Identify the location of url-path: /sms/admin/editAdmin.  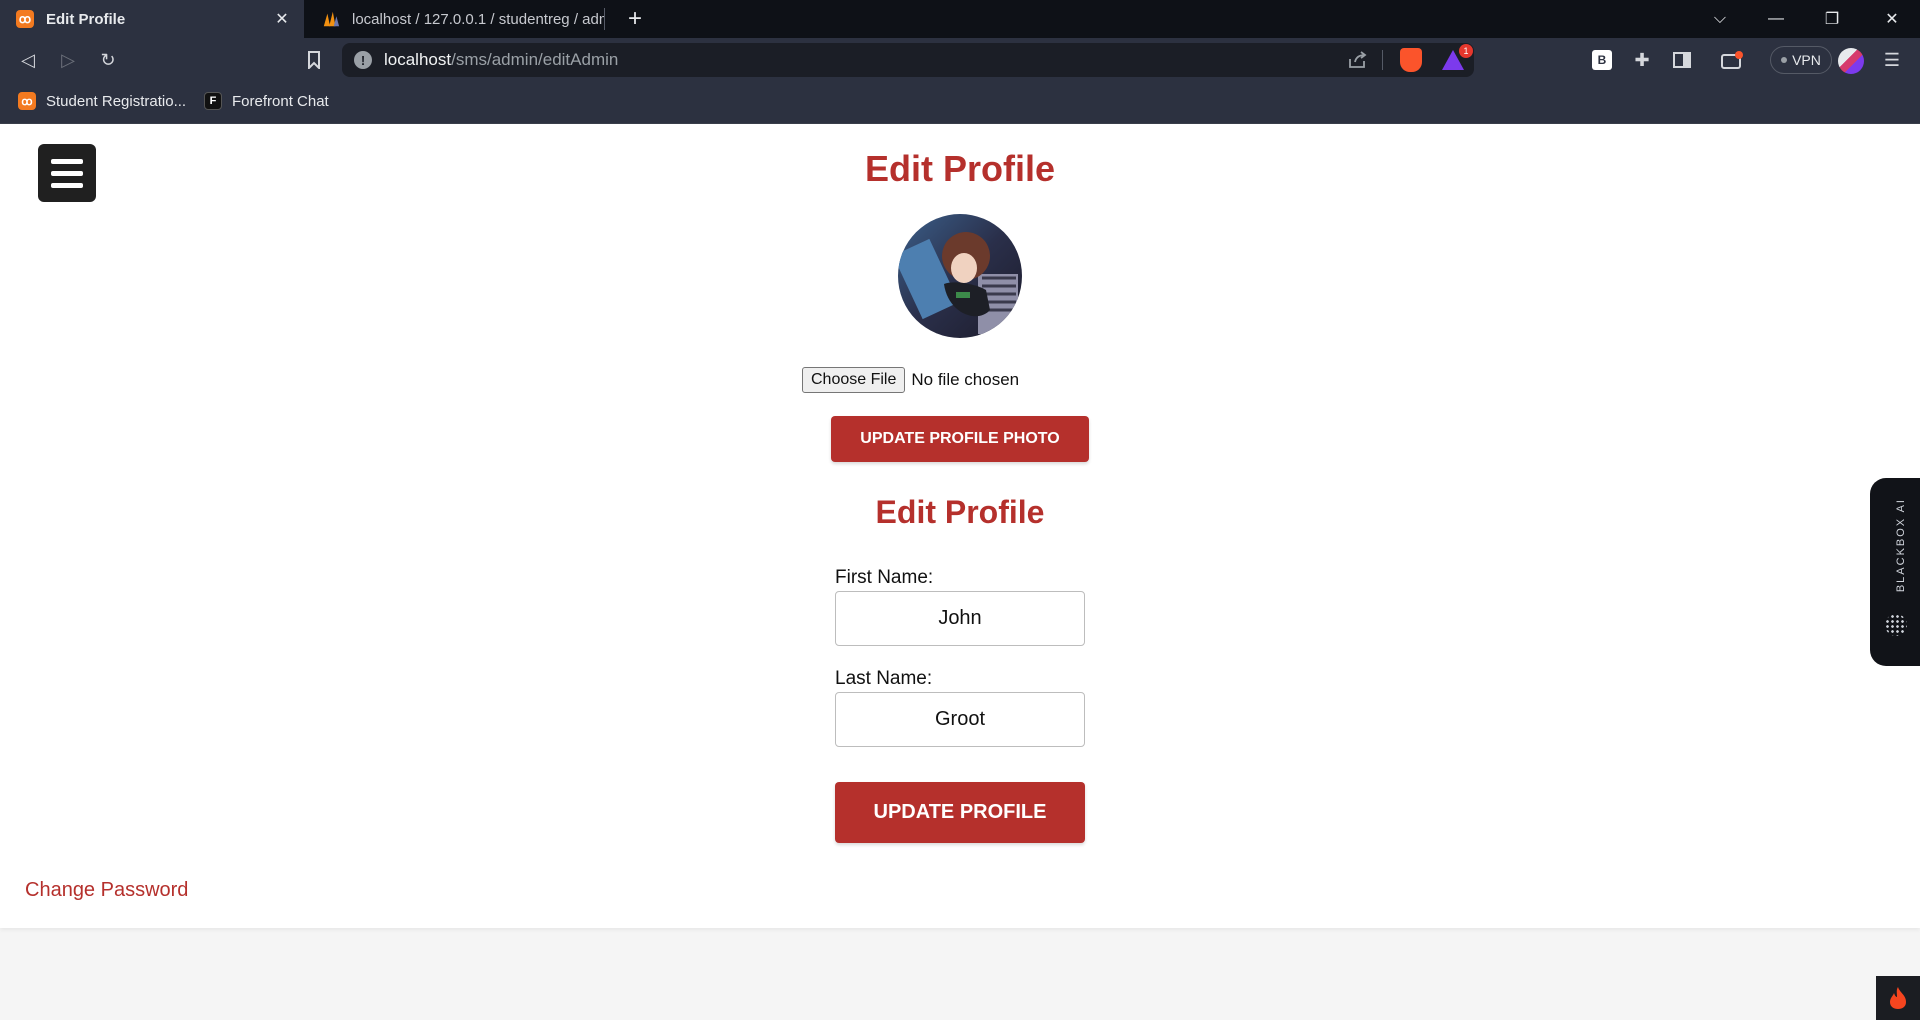
(535, 59).